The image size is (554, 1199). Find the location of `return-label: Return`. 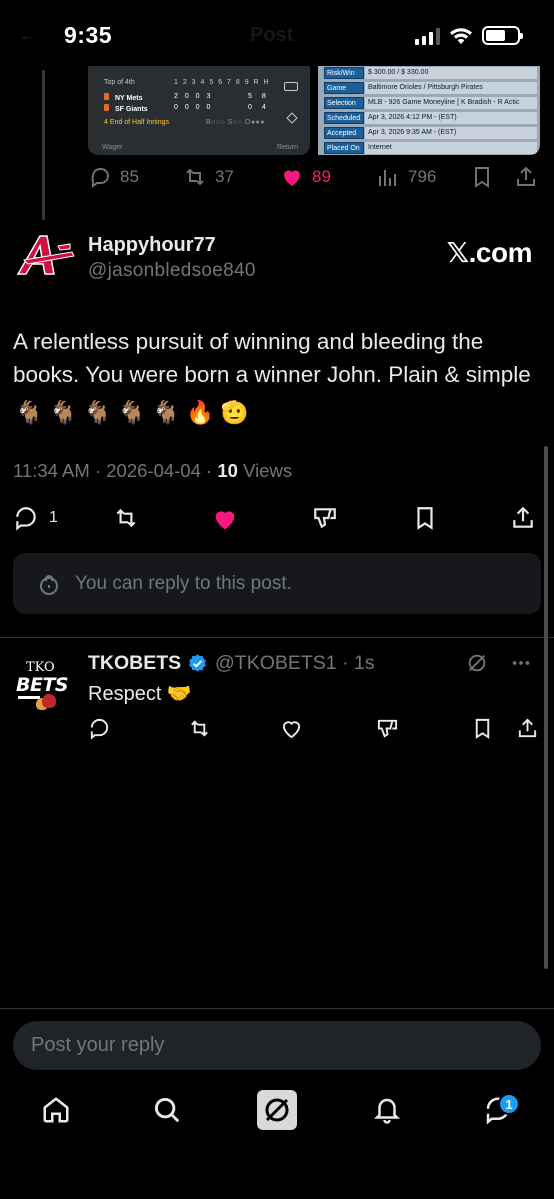

return-label: Return is located at coordinates (287, 147).